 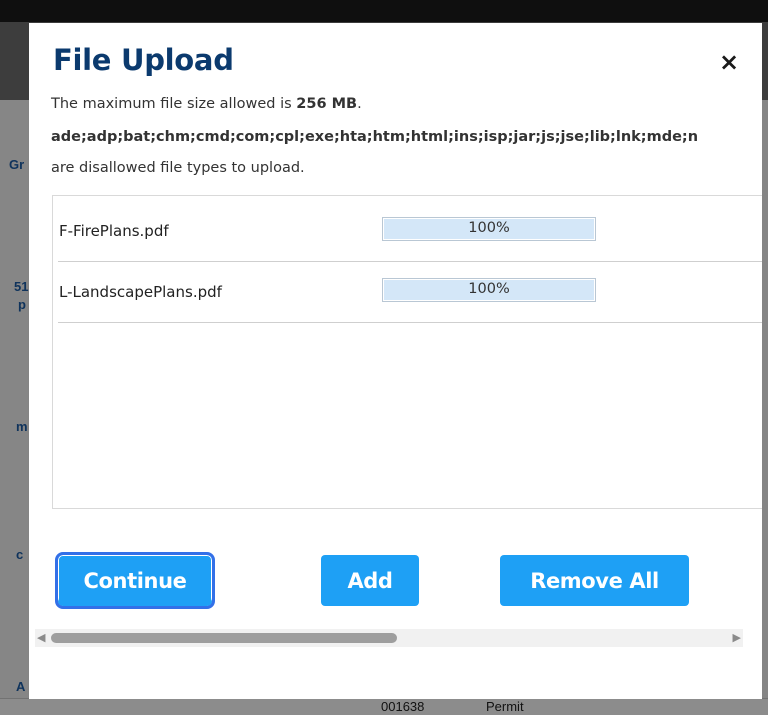 What do you see at coordinates (729, 62) in the screenshot?
I see `close-icon: ×` at bounding box center [729, 62].